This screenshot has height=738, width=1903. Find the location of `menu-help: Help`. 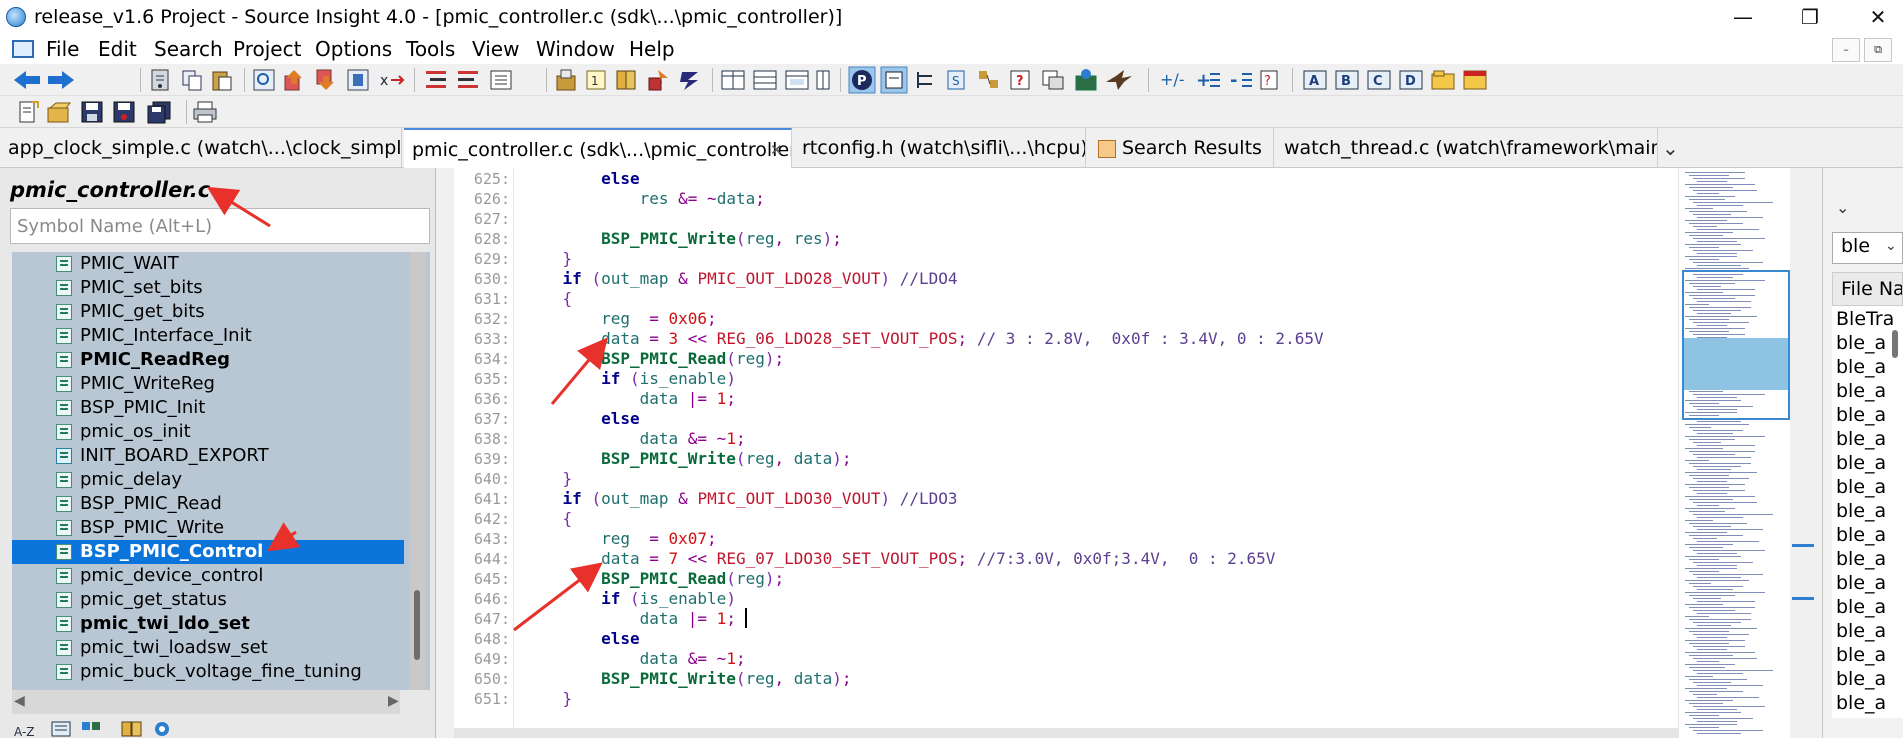

menu-help: Help is located at coordinates (652, 49).